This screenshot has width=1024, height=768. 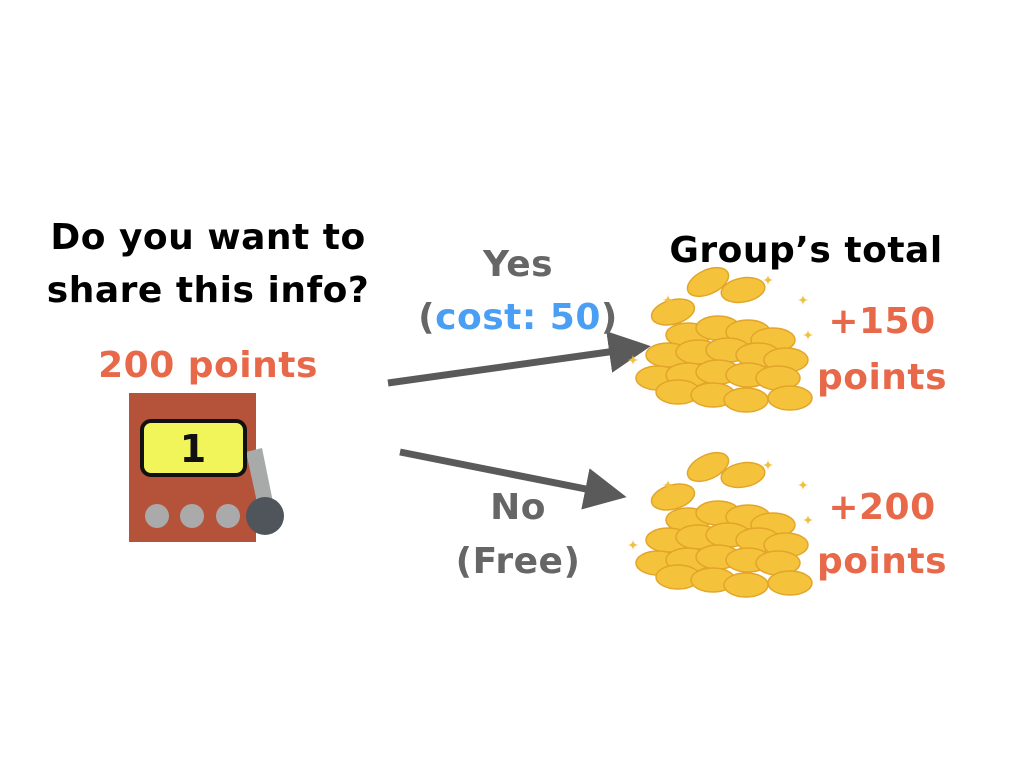 What do you see at coordinates (518, 561) in the screenshot?
I see `no-cost: (Free)` at bounding box center [518, 561].